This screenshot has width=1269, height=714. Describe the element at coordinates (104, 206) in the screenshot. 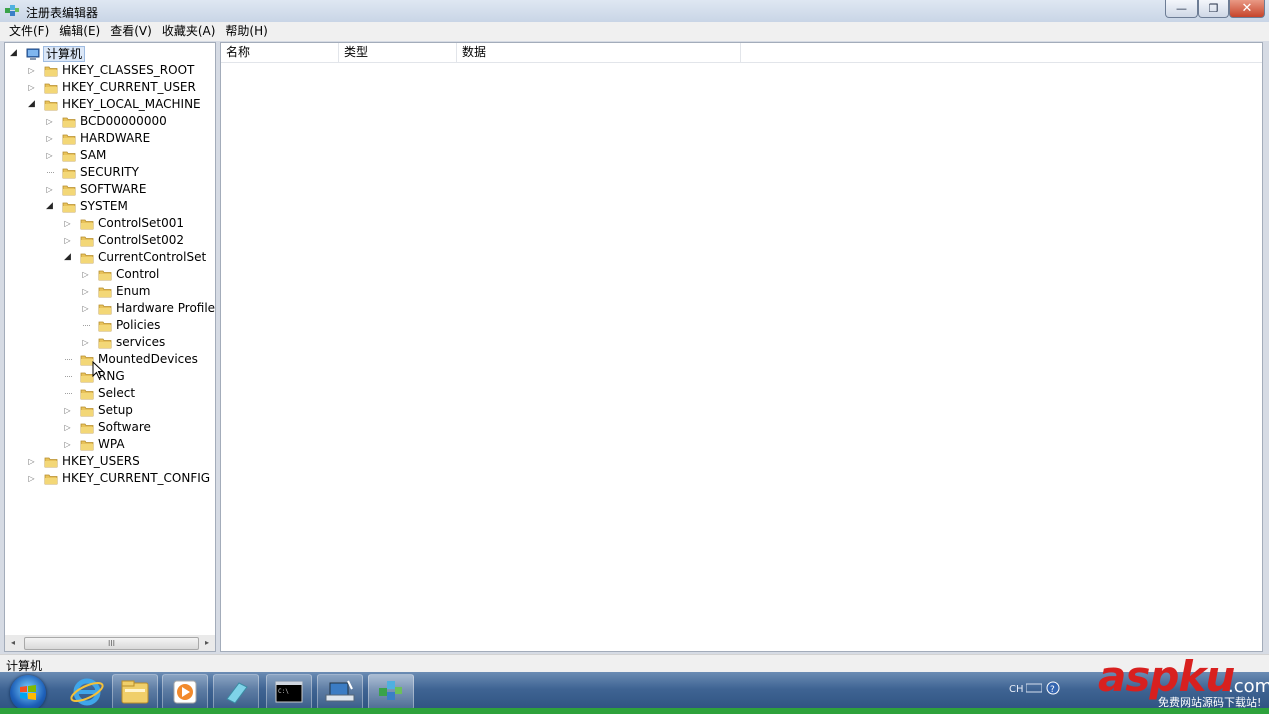

I see `tree-node-label: SYSTEM` at that location.